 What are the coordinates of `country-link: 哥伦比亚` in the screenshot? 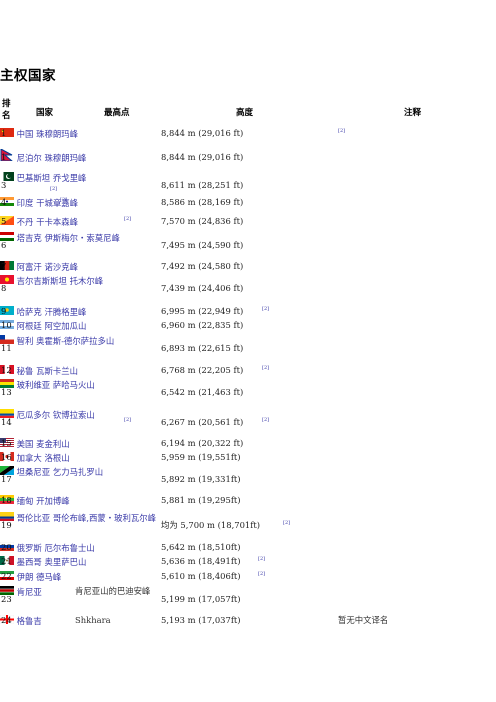 It's located at (34, 518).